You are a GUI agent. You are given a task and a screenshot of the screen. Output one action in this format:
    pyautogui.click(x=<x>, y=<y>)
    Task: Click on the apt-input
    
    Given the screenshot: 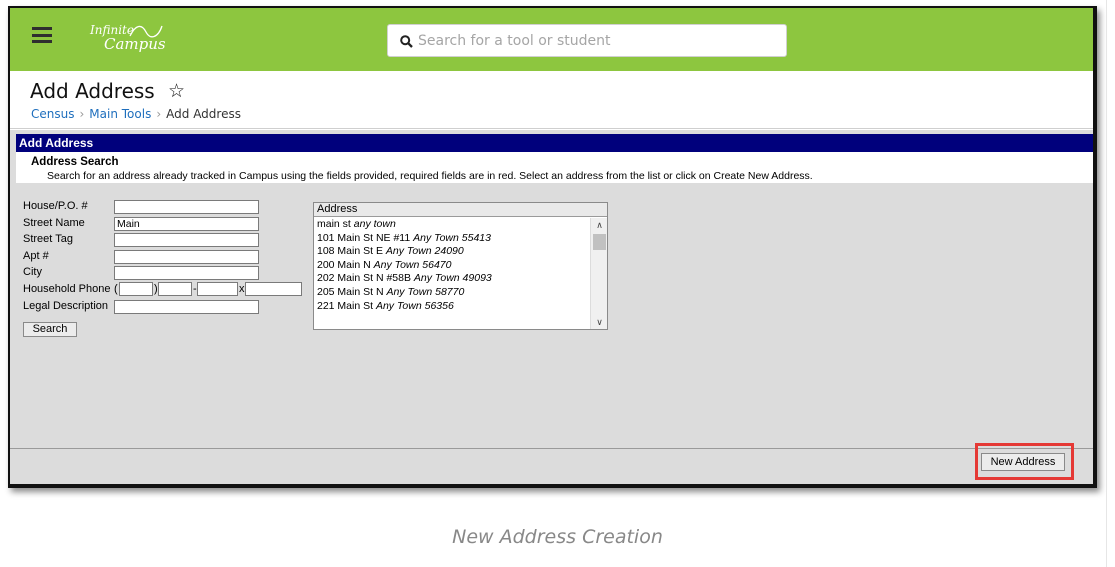 What is the action you would take?
    pyautogui.click(x=186, y=257)
    